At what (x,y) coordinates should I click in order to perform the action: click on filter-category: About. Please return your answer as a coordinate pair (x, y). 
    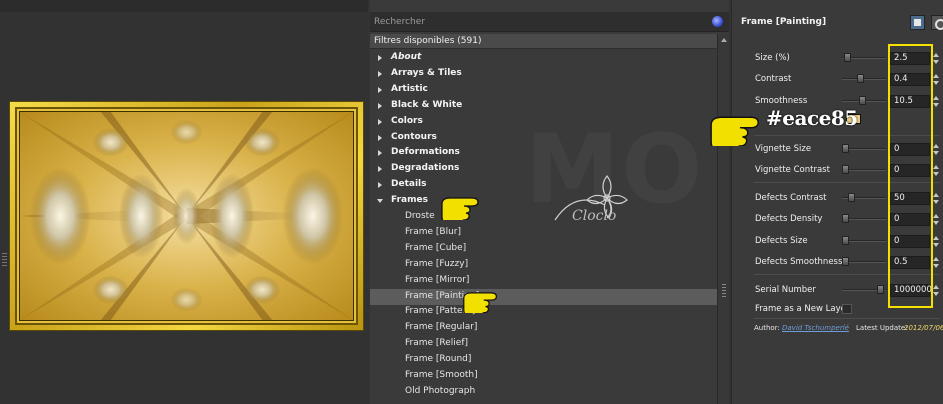
    Looking at the image, I should click on (543, 58).